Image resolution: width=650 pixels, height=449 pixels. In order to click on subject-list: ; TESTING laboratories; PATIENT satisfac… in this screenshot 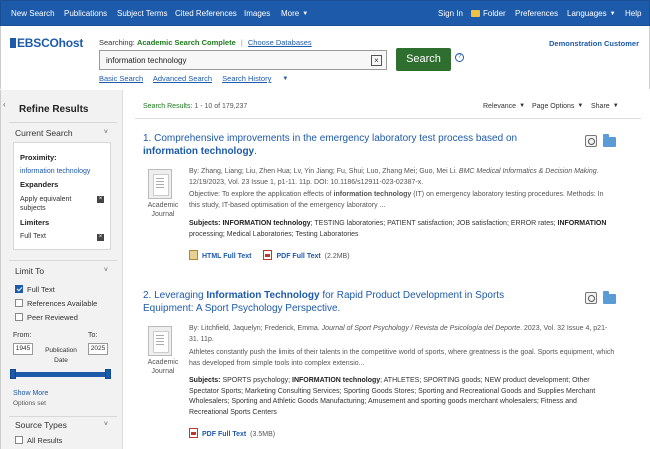, I will do `click(433, 223)`.